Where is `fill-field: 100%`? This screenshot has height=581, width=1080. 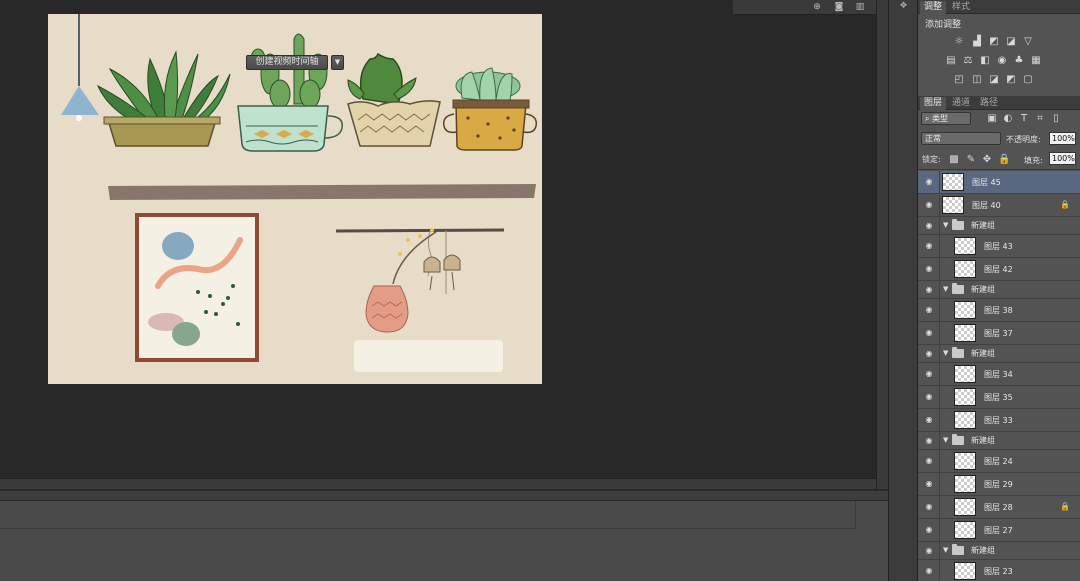
fill-field: 100% is located at coordinates (1062, 158).